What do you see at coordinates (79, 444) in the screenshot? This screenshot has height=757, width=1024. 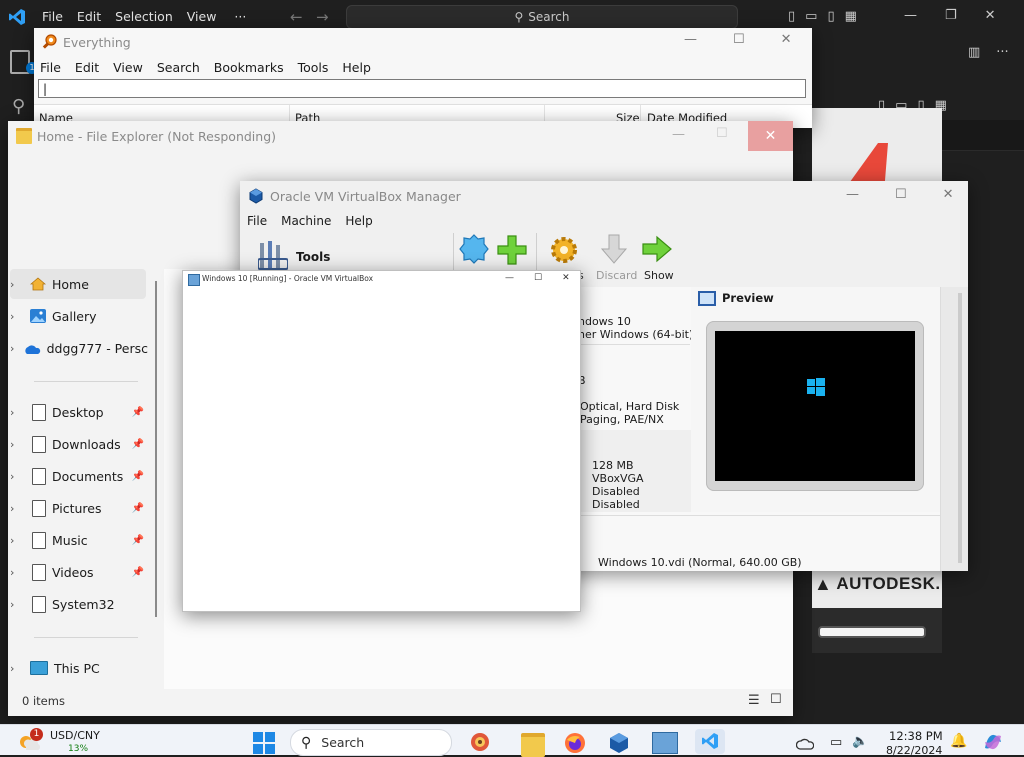 I see `nav-downloads: › Downloads 📌` at bounding box center [79, 444].